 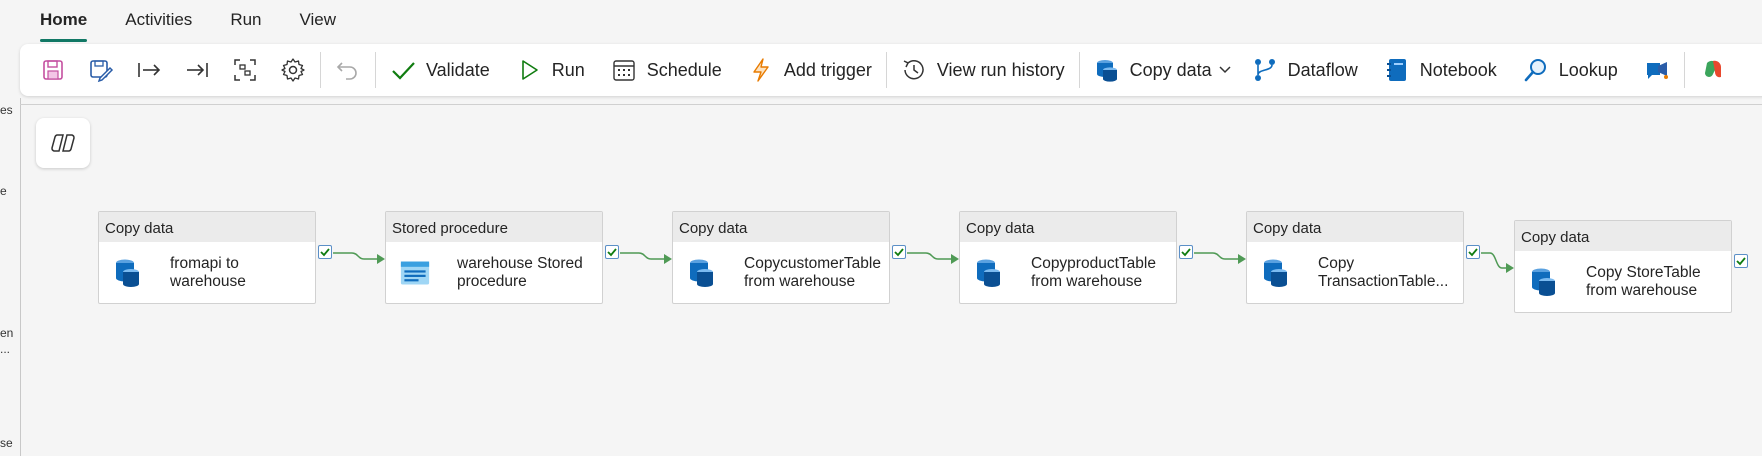 What do you see at coordinates (827, 69) in the screenshot?
I see `add-trigger-label: Add trigger` at bounding box center [827, 69].